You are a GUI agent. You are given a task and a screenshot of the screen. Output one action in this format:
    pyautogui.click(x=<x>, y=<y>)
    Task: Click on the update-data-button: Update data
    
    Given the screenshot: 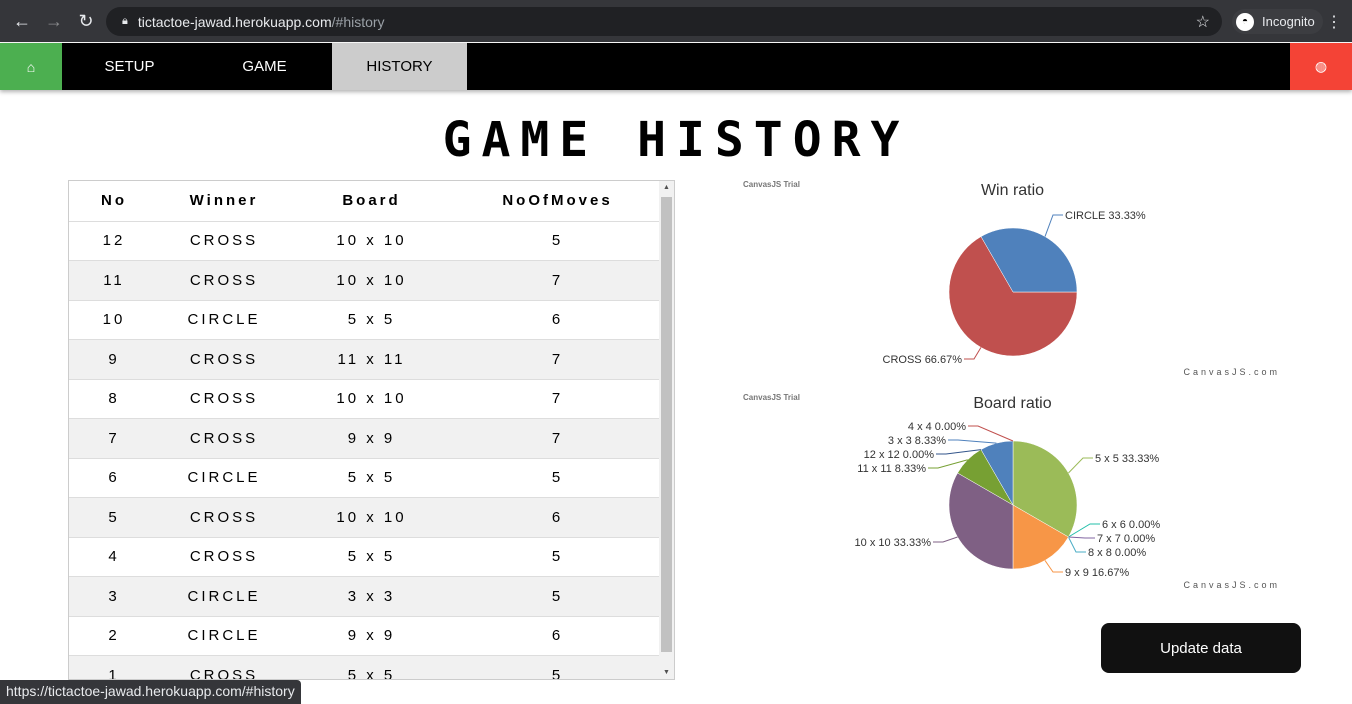 What is the action you would take?
    pyautogui.click(x=1201, y=648)
    